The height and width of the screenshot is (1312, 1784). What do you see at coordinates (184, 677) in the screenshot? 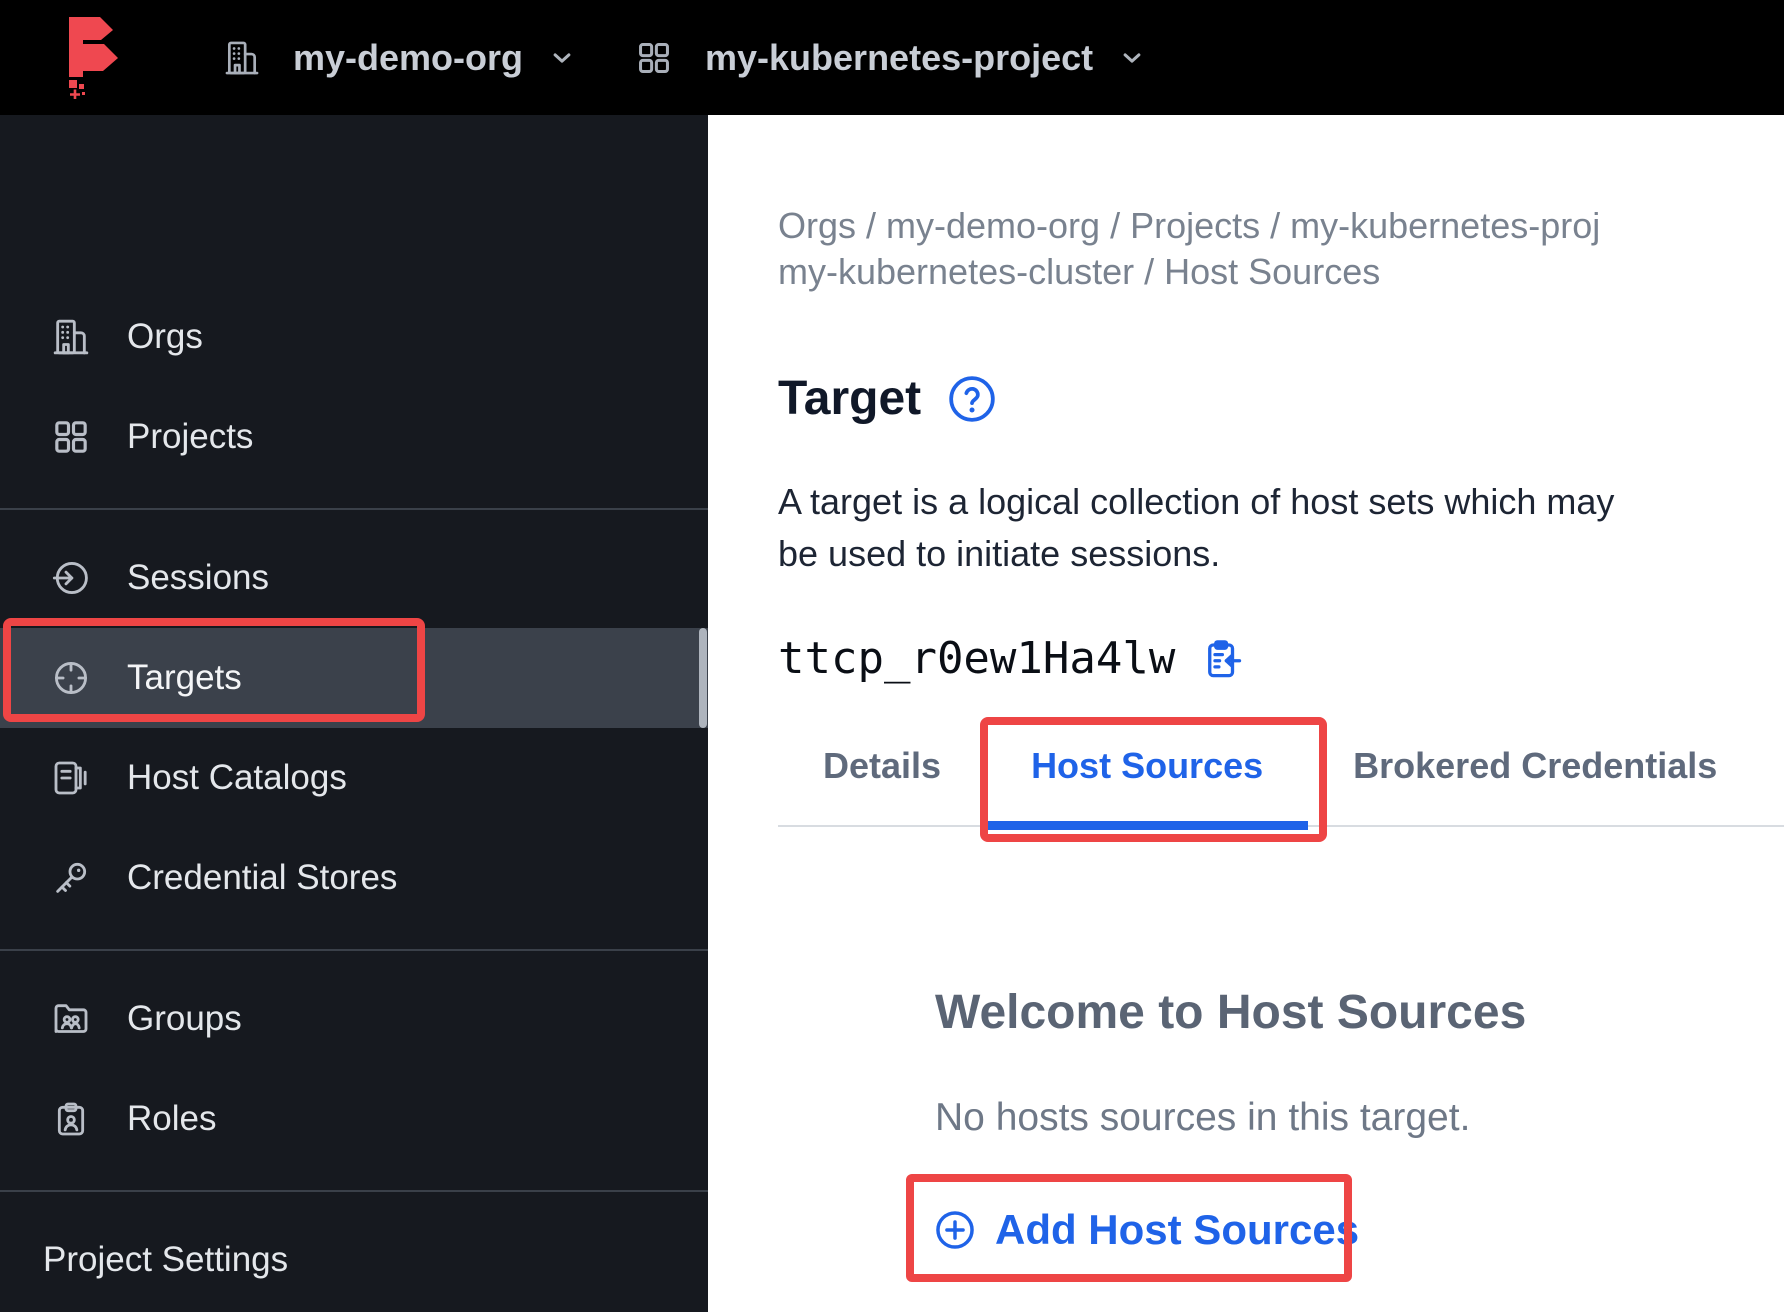
I see `sidebar-item-label: Targets` at bounding box center [184, 677].